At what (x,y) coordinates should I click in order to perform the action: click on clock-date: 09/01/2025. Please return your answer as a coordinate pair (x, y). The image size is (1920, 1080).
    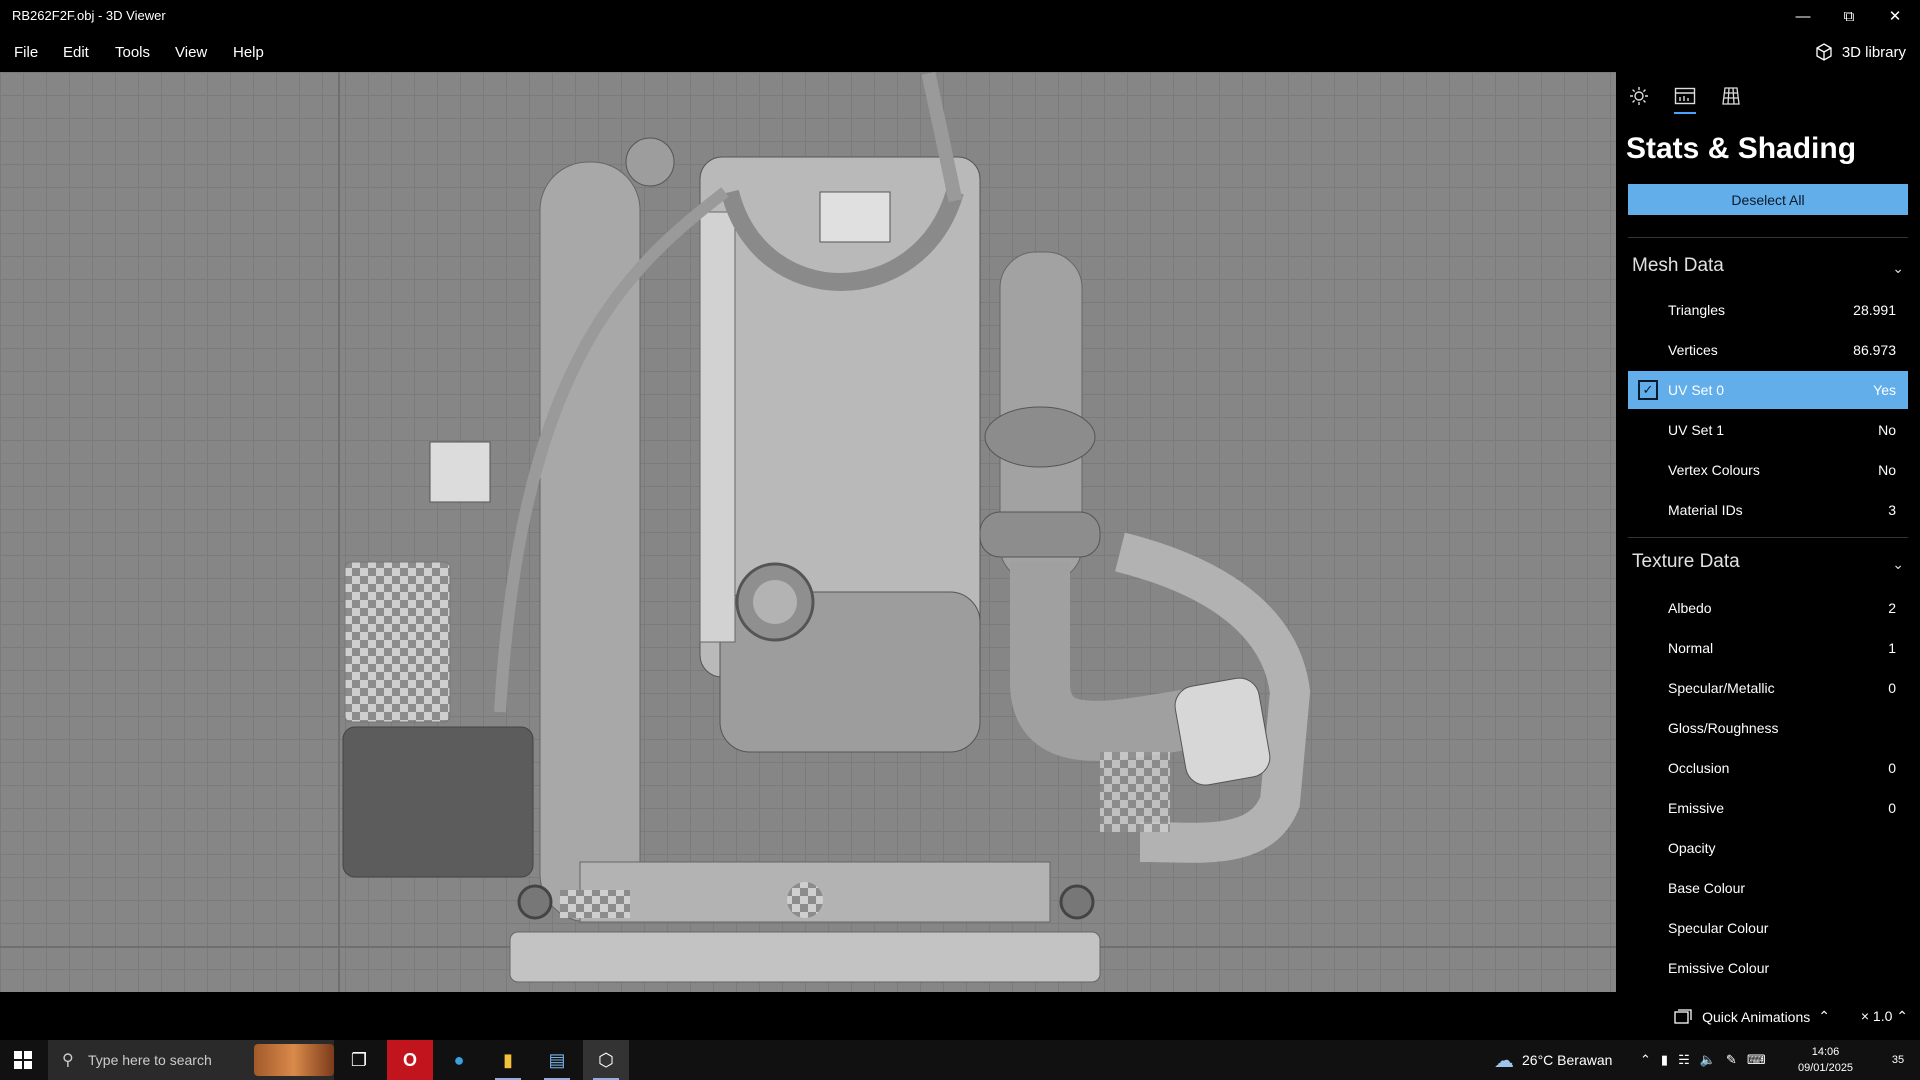
    Looking at the image, I should click on (1826, 1068).